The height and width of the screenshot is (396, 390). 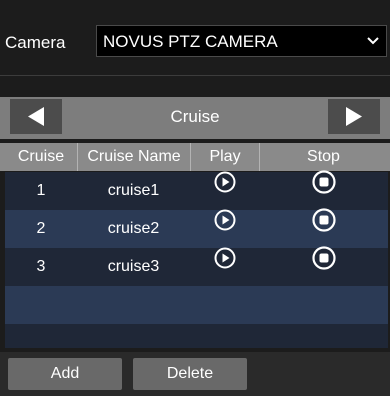 What do you see at coordinates (195, 118) in the screenshot?
I see `cruise-nav-bar: Cruise` at bounding box center [195, 118].